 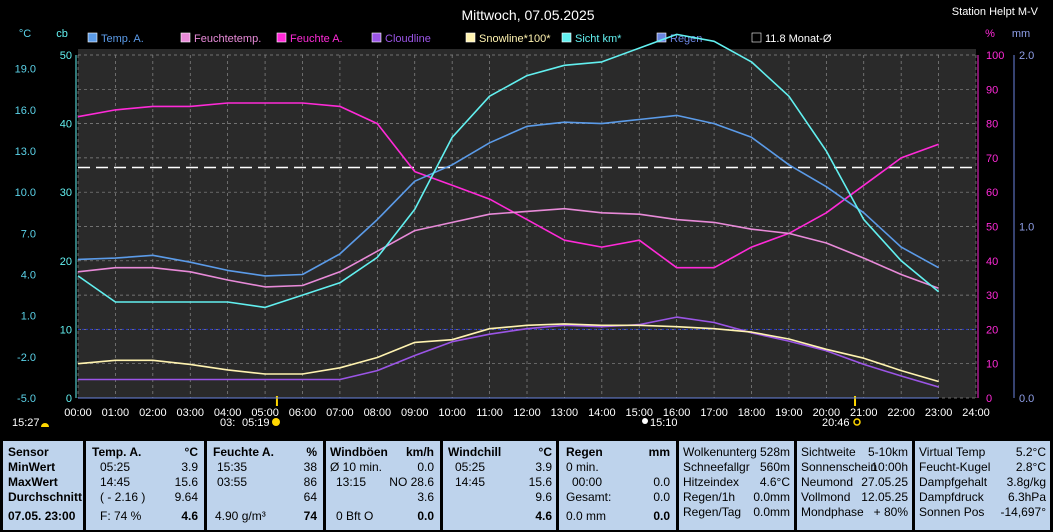 I want to click on misc2-label: Mondphase, so click(x=832, y=512).